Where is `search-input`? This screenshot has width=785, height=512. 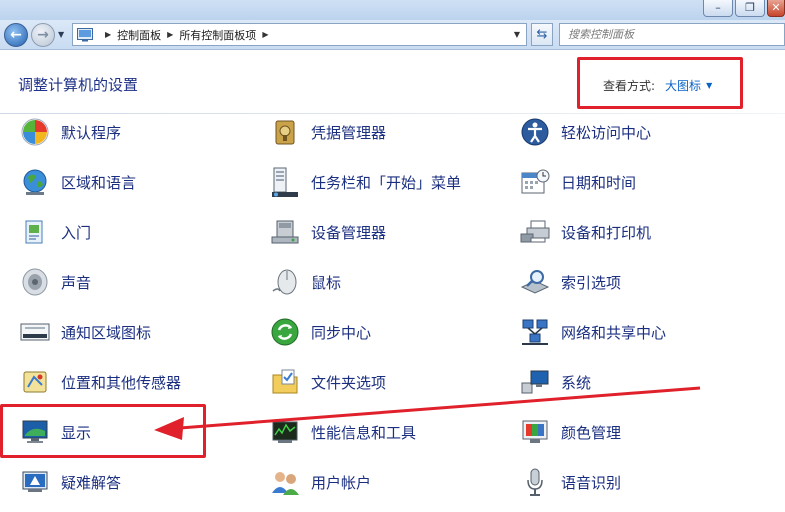 search-input is located at coordinates (663, 34).